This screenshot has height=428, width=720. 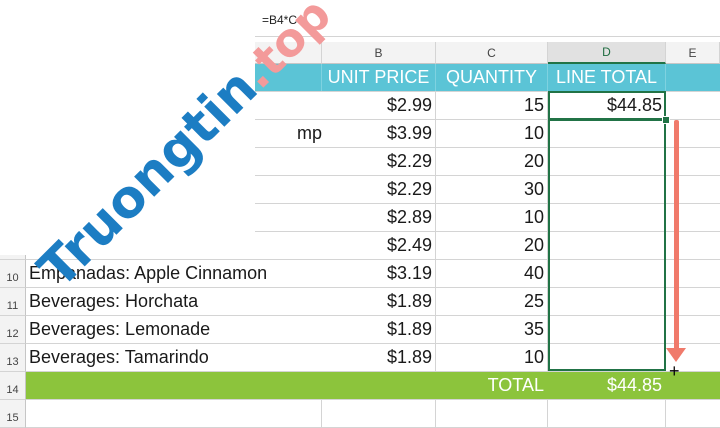 I want to click on empty-row, so click(x=373, y=414).